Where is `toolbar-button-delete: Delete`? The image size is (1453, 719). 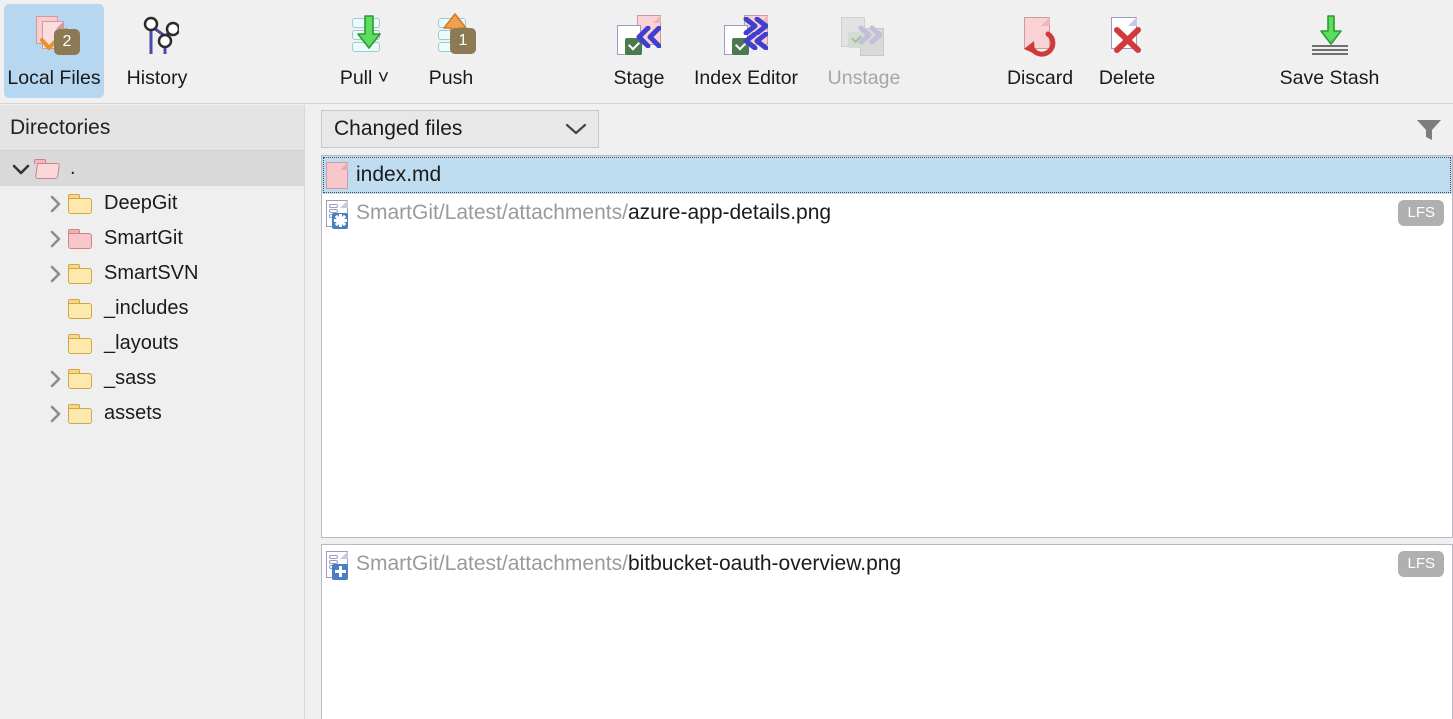
toolbar-button-delete: Delete is located at coordinates (1127, 51).